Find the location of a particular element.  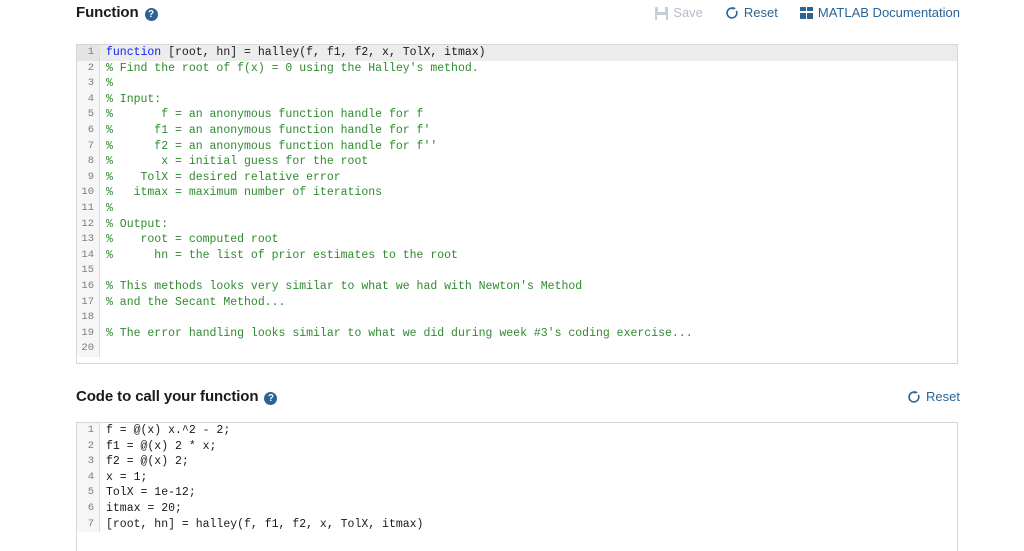

code-line: 1 f = @(x) x.^2 - 2; is located at coordinates (517, 431).